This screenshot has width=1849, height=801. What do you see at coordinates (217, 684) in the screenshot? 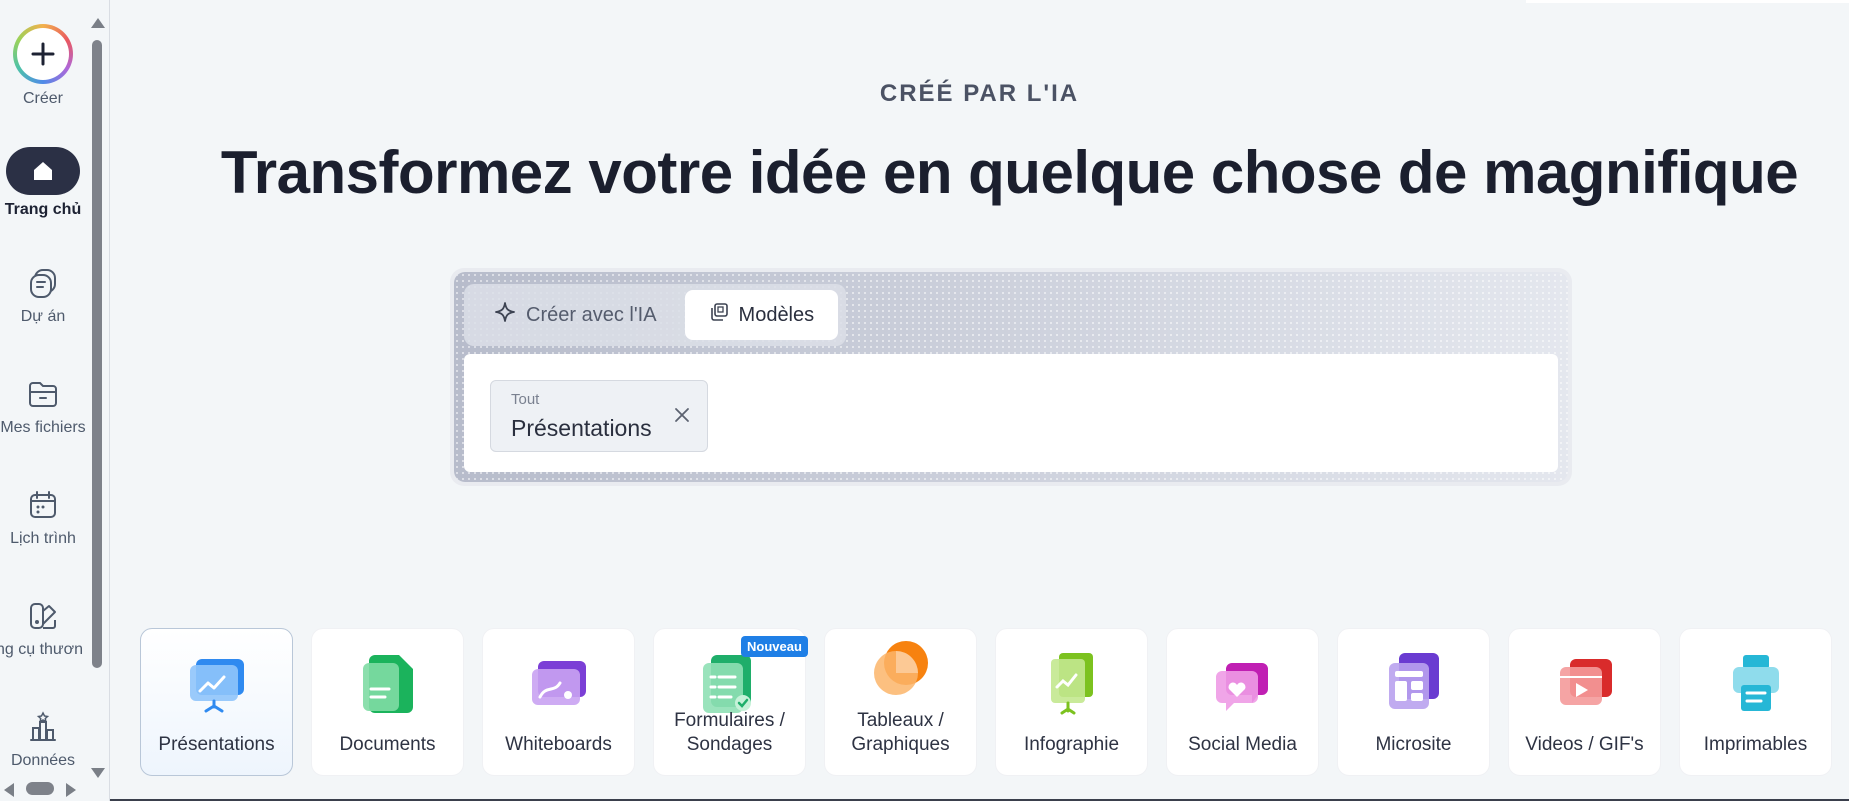
I see `presentation-icon` at bounding box center [217, 684].